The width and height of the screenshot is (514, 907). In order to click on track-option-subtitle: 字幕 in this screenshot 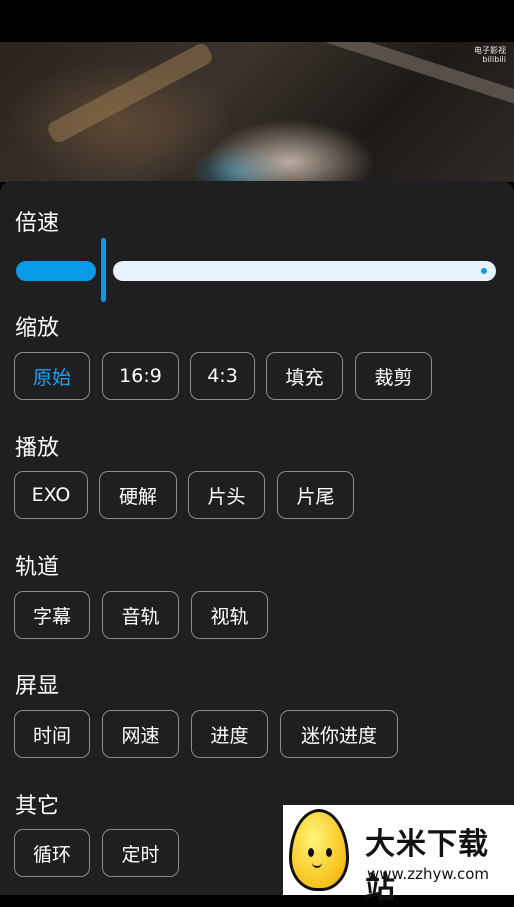, I will do `click(52, 615)`.